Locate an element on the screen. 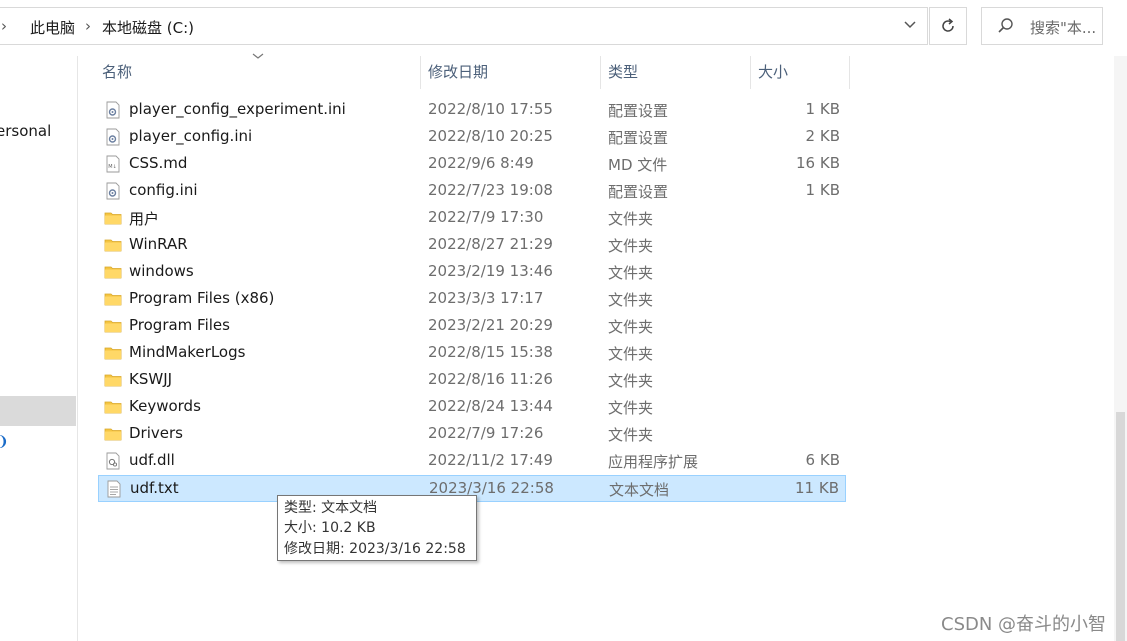  scrollbar-thumb is located at coordinates (1120, 526).